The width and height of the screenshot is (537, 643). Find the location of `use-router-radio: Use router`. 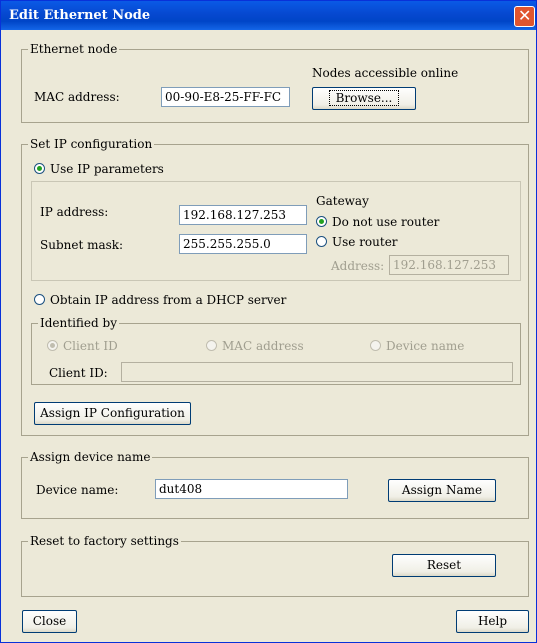

use-router-radio: Use router is located at coordinates (357, 242).